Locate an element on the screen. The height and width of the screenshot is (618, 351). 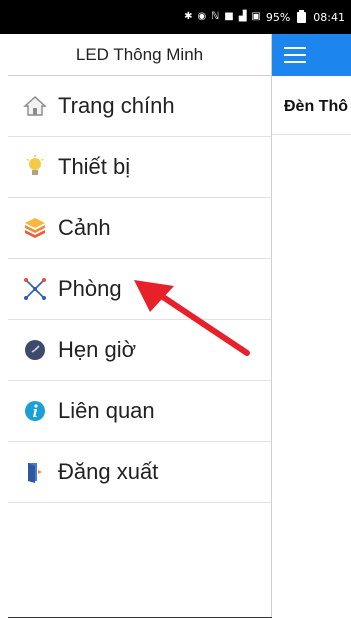
menu-item-scenes: Cảnh is located at coordinates (139, 228).